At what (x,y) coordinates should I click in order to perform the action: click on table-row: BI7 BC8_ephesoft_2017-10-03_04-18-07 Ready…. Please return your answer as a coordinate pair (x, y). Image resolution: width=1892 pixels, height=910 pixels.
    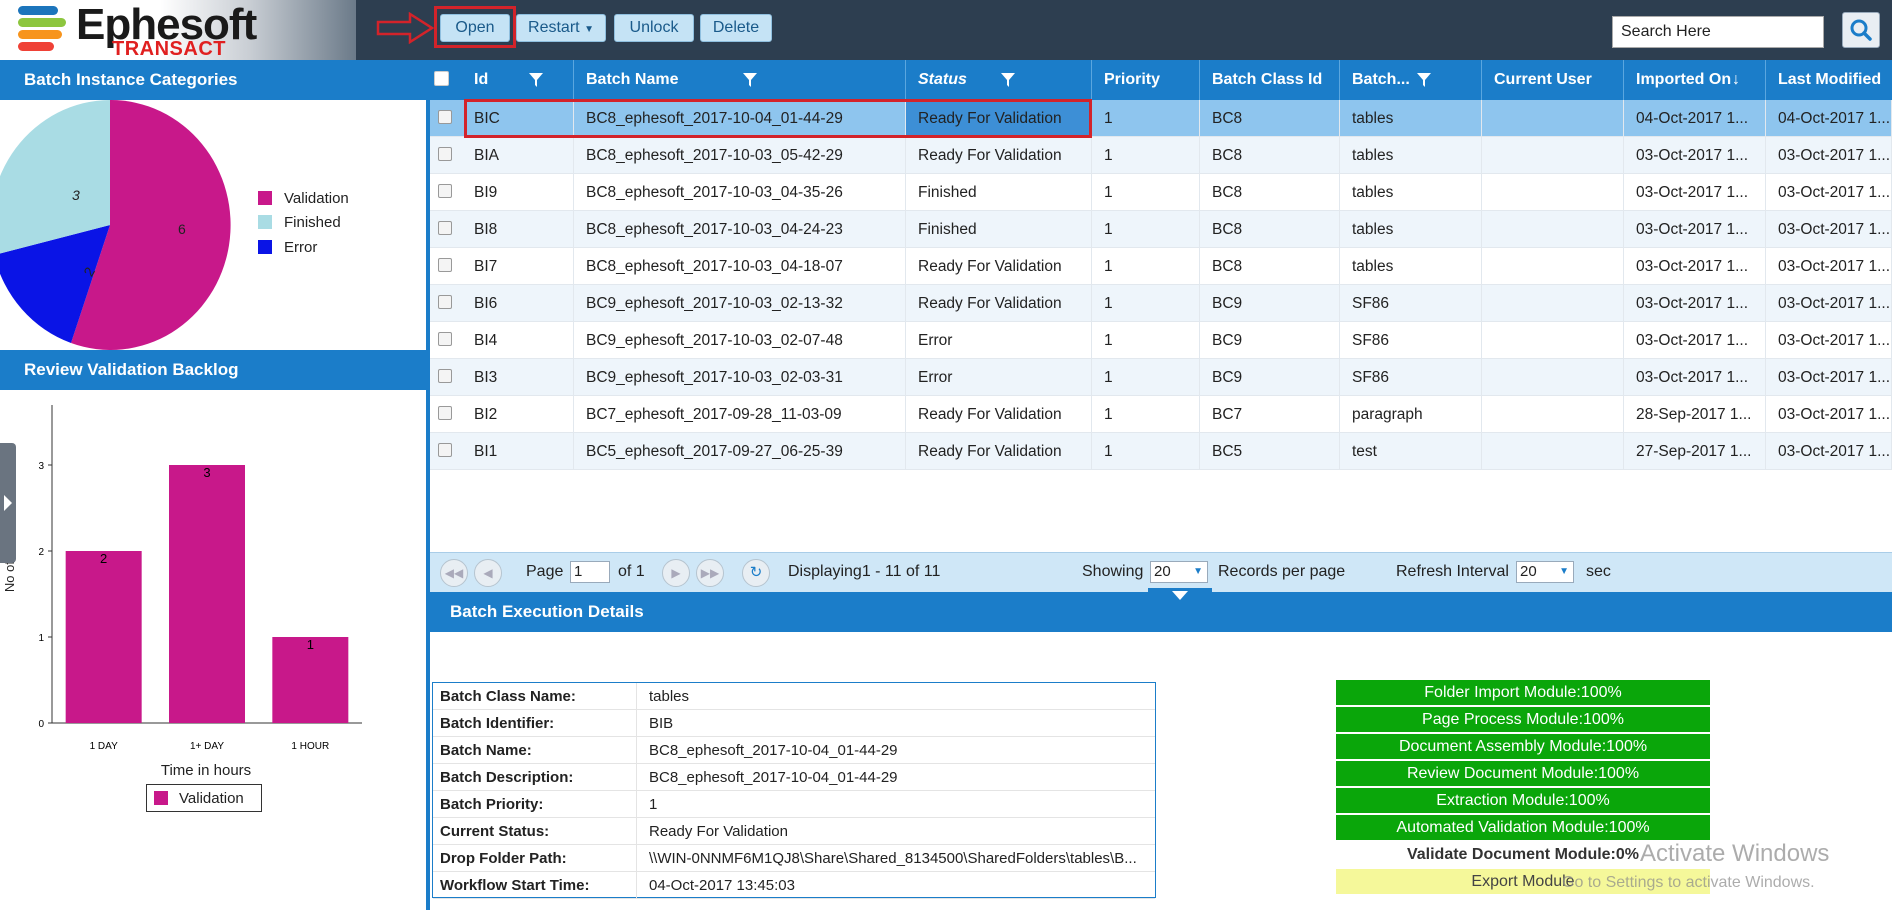
    Looking at the image, I should click on (1161, 266).